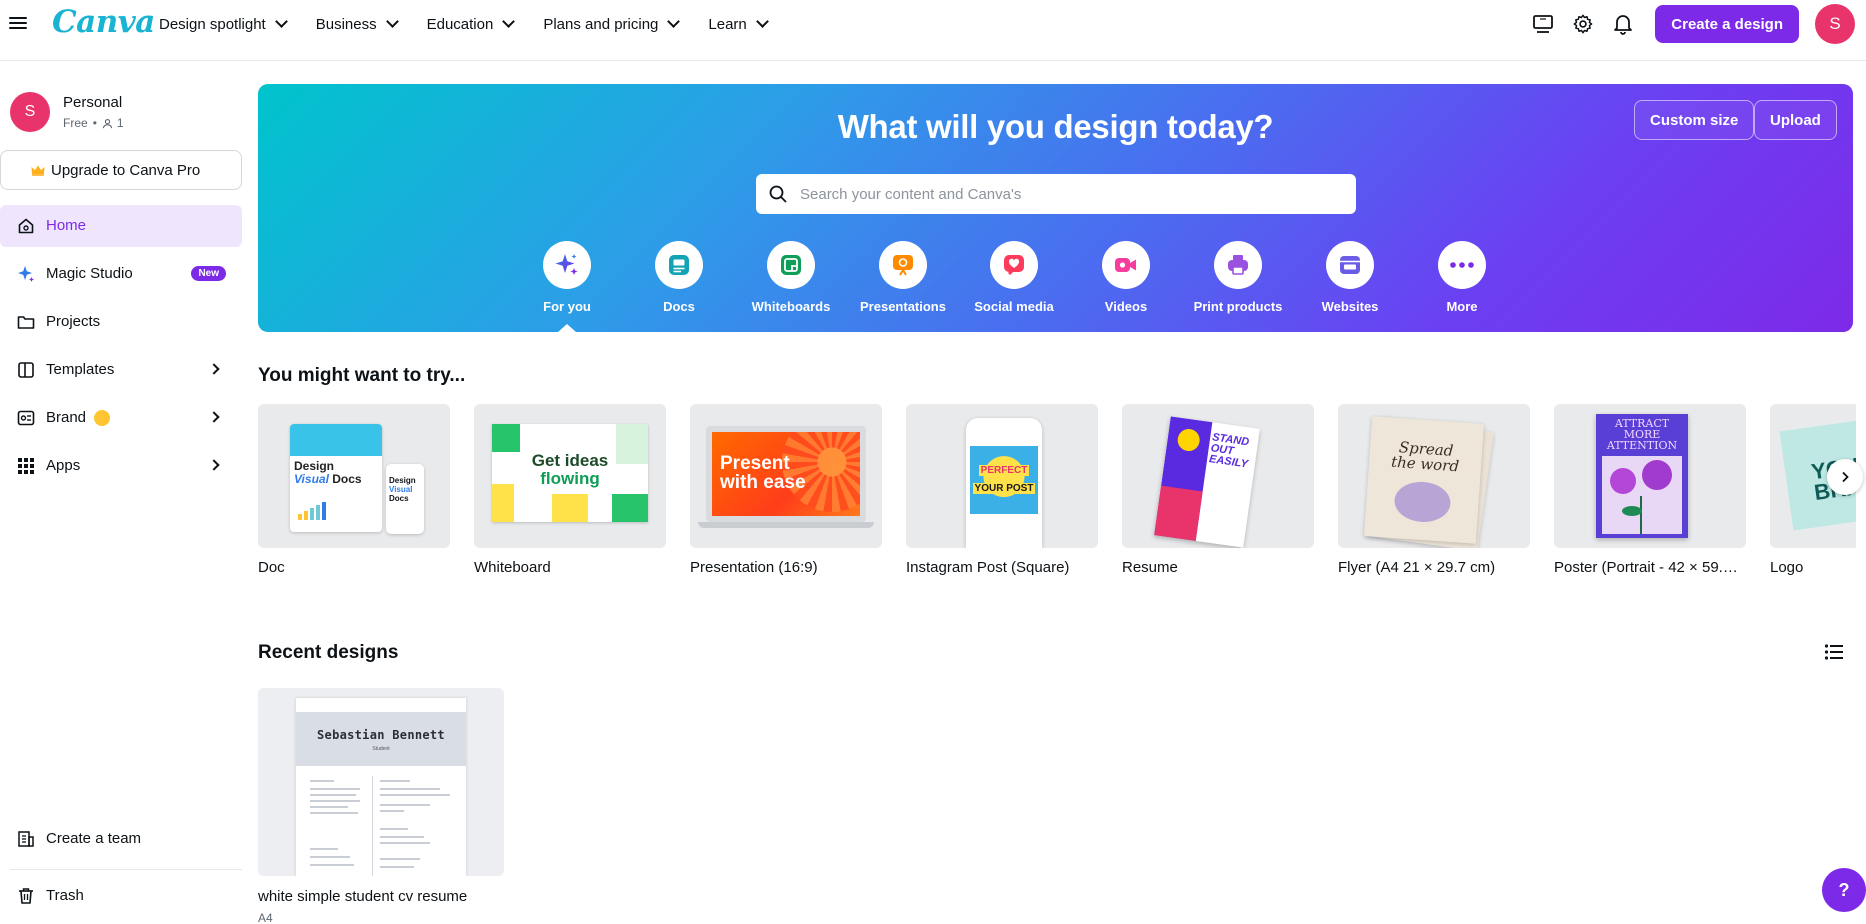  Describe the element at coordinates (1014, 265) in the screenshot. I see `heart-icon` at that location.